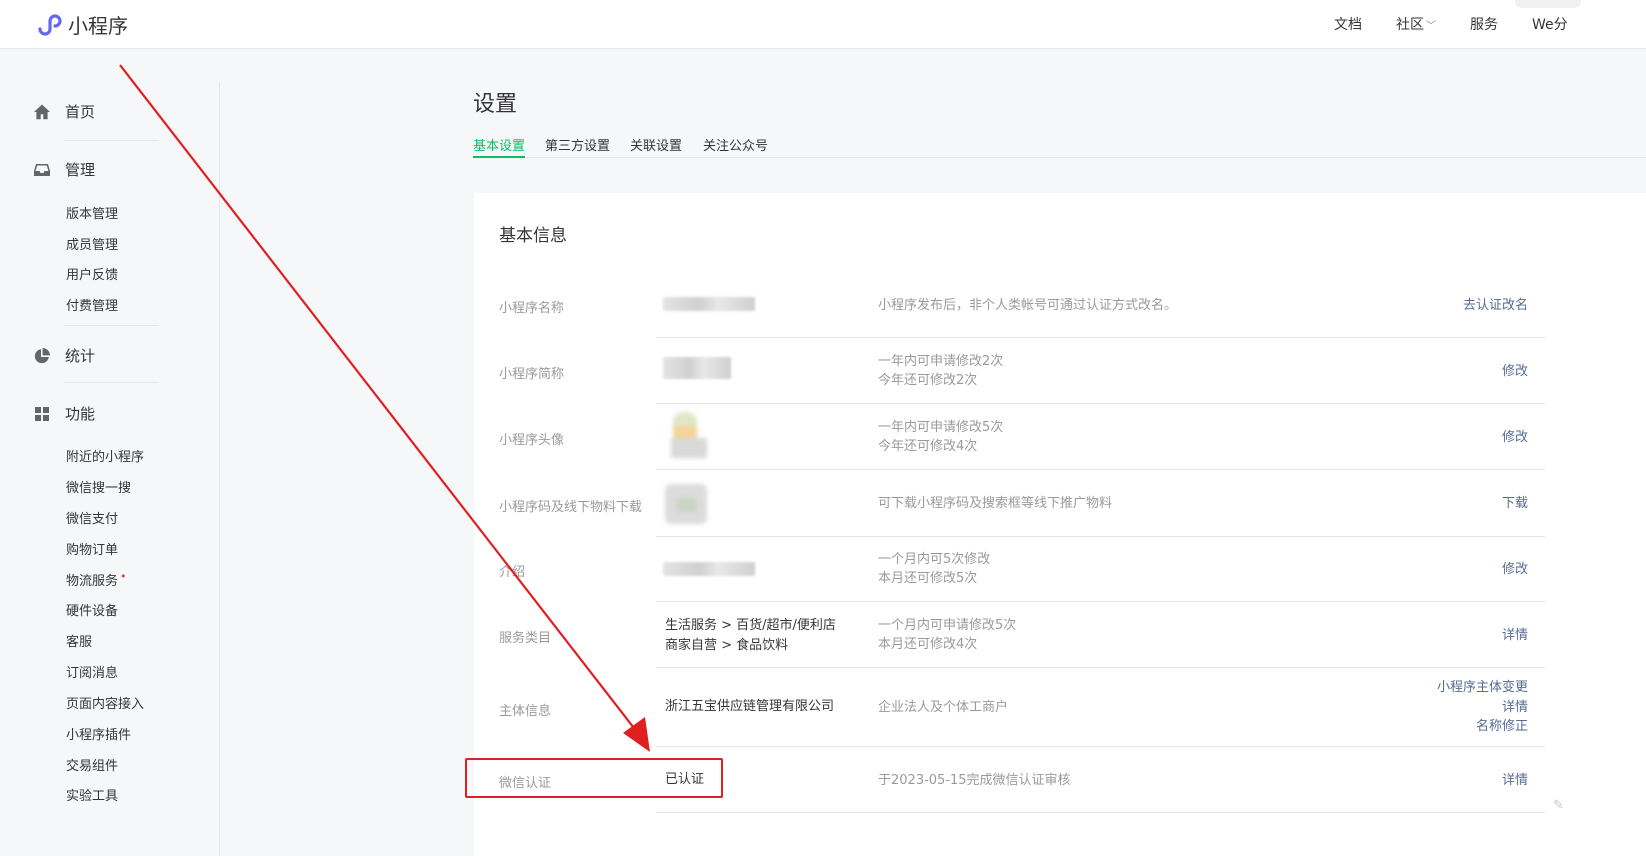 The height and width of the screenshot is (856, 1646). Describe the element at coordinates (940, 437) in the screenshot. I see `row-desc-avatar: 一年内可申请修改5次 今年还可修改4次` at that location.